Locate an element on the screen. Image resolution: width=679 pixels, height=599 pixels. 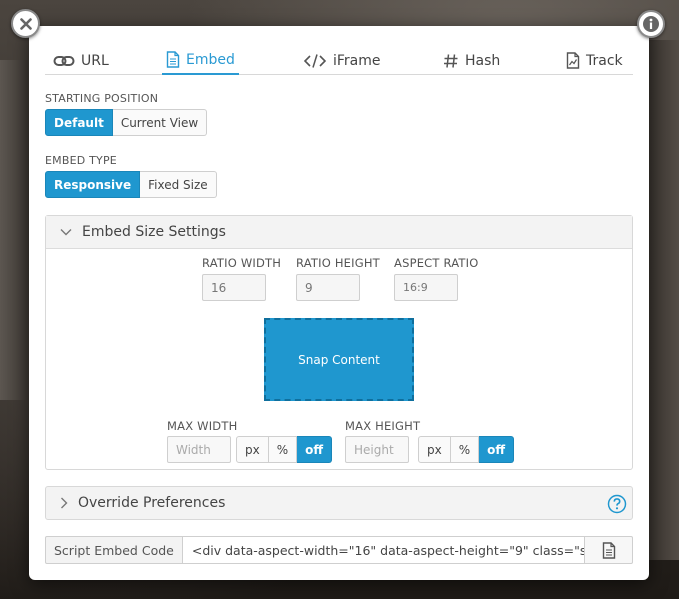
embed-type-toggle: Responsive Fixed Size is located at coordinates (131, 184).